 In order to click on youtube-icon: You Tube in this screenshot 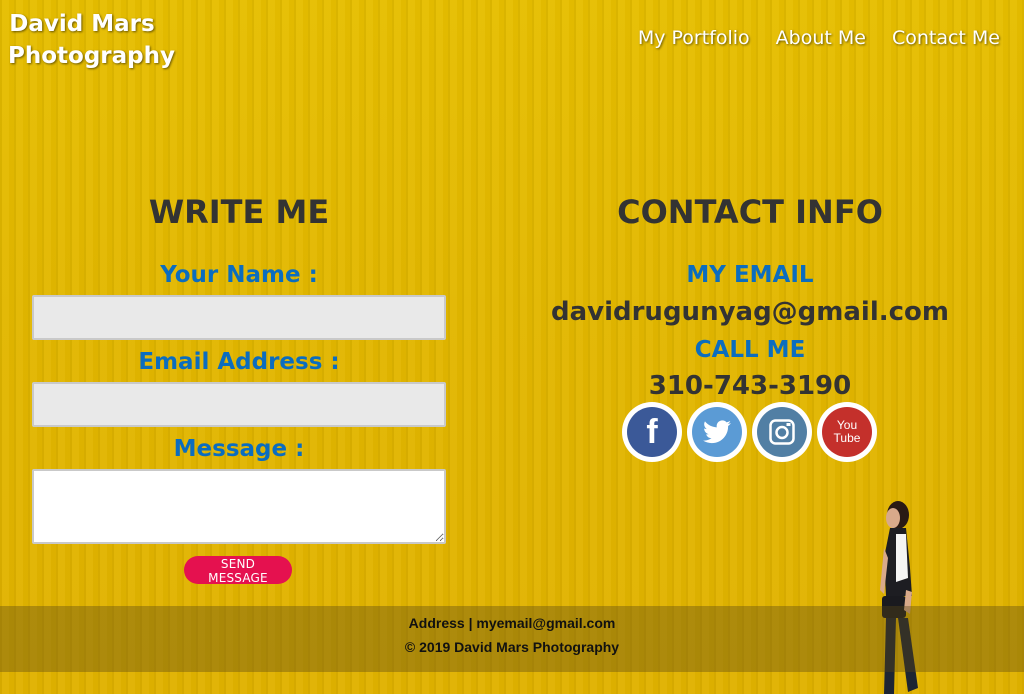, I will do `click(847, 432)`.